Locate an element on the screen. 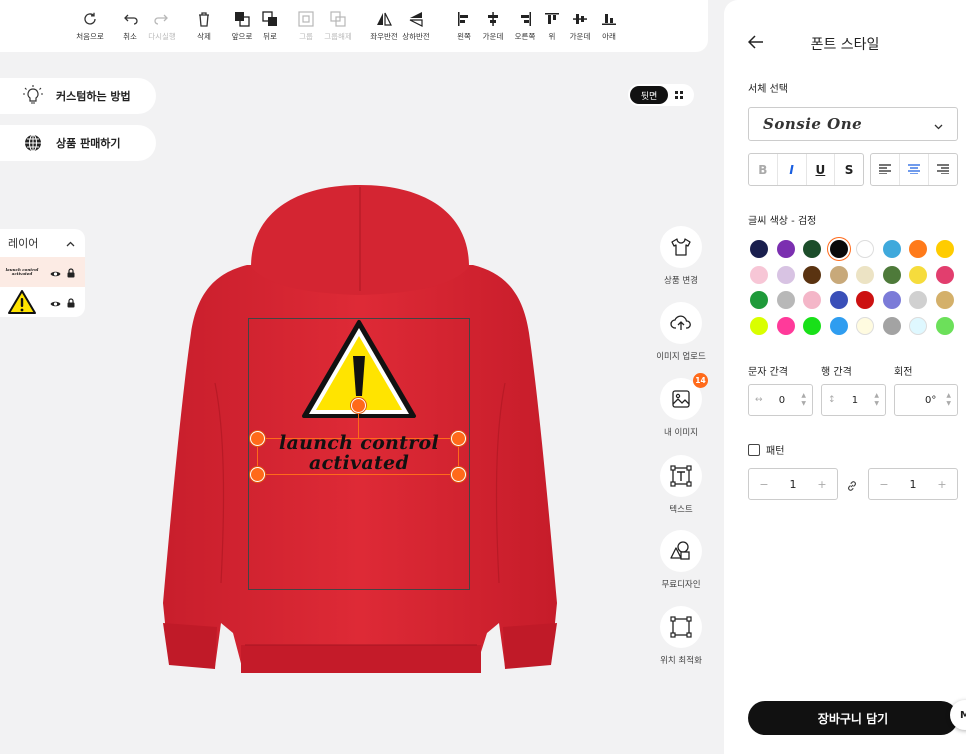  text-format-group: B I U S is located at coordinates (806, 169).